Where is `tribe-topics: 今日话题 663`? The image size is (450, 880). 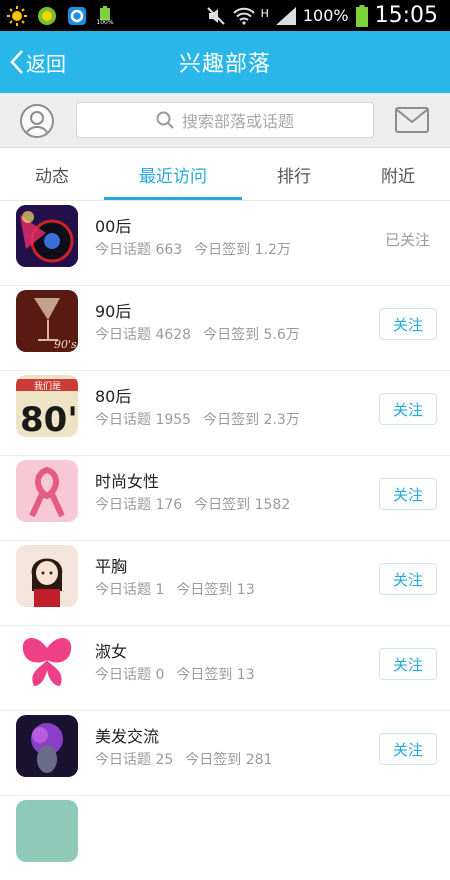 tribe-topics: 今日话题 663 is located at coordinates (139, 250).